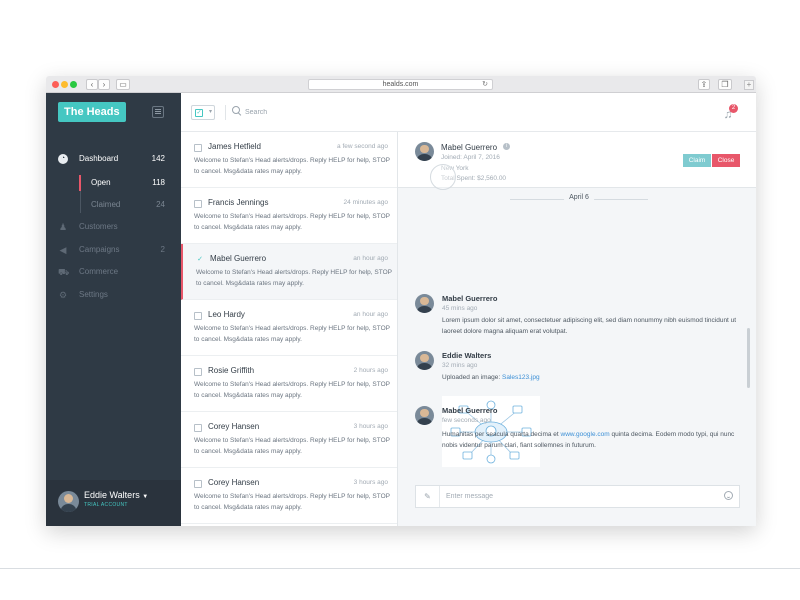 The image size is (800, 600). I want to click on browser-toolbar: ‹ › ▭ healds.com ↻ ⇪ ❐ +, so click(401, 84).